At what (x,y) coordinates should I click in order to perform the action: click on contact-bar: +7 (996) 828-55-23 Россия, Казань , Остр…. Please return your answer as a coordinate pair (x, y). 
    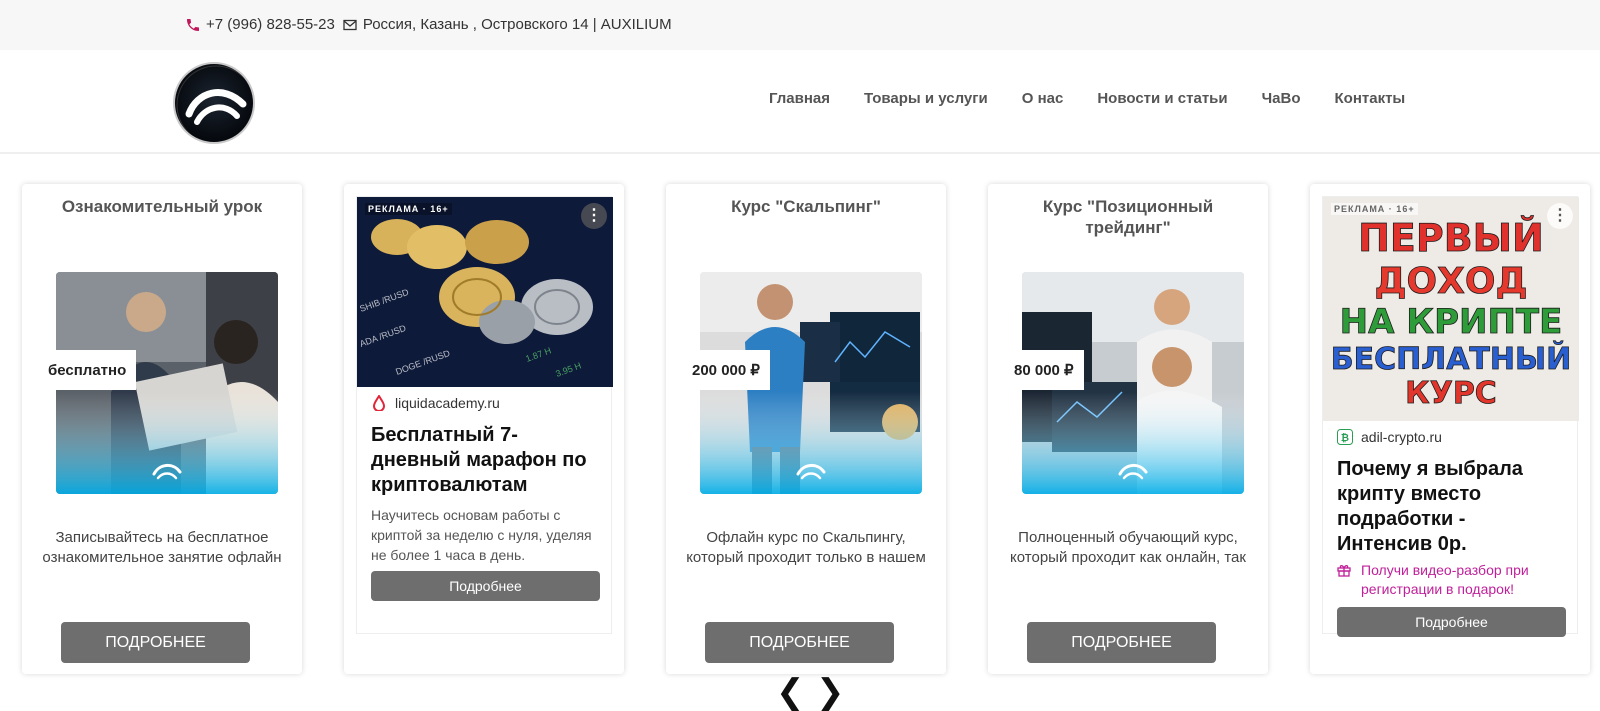
    Looking at the image, I should click on (800, 25).